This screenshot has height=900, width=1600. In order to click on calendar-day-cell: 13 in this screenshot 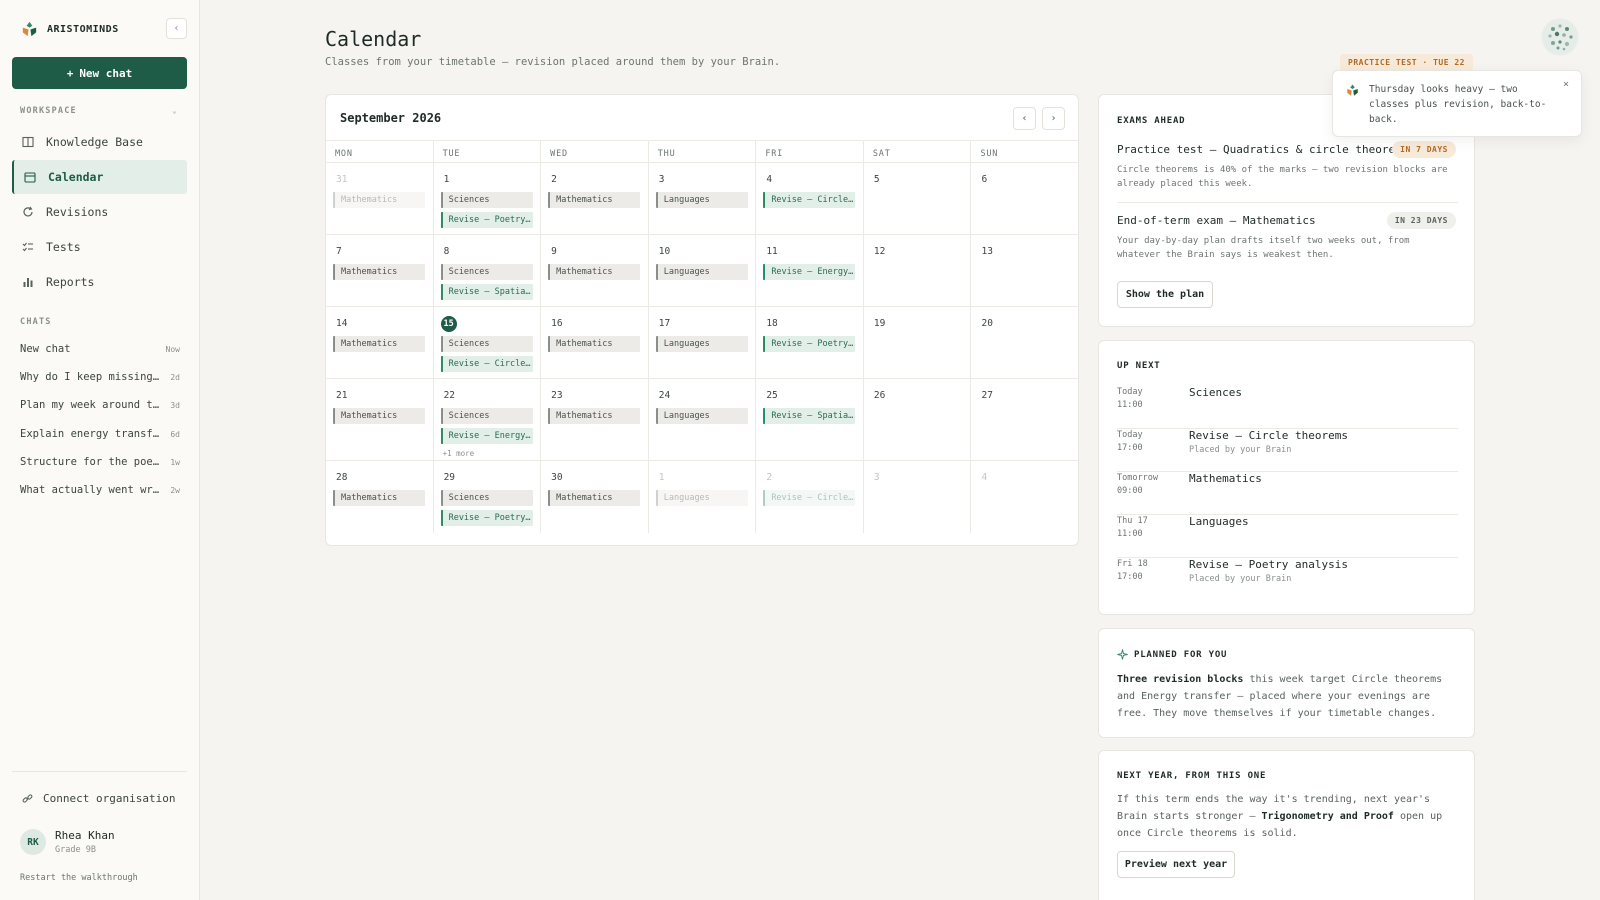, I will do `click(1024, 270)`.